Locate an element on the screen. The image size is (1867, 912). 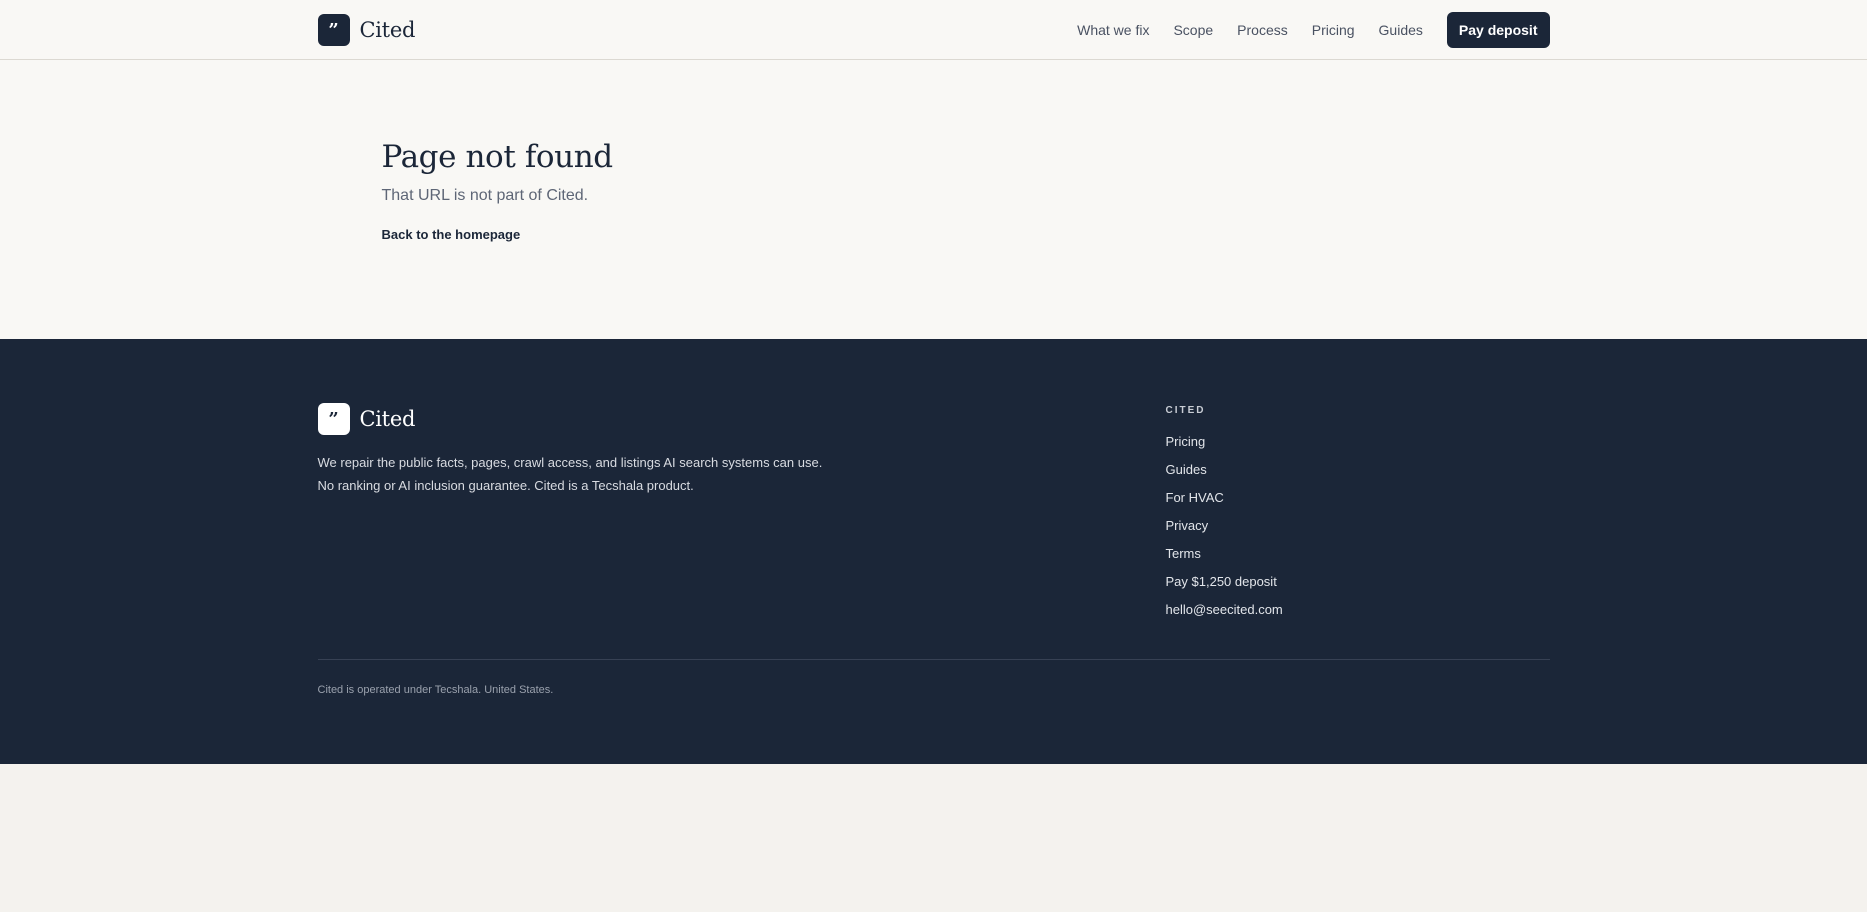
nav-process: Process is located at coordinates (1262, 30).